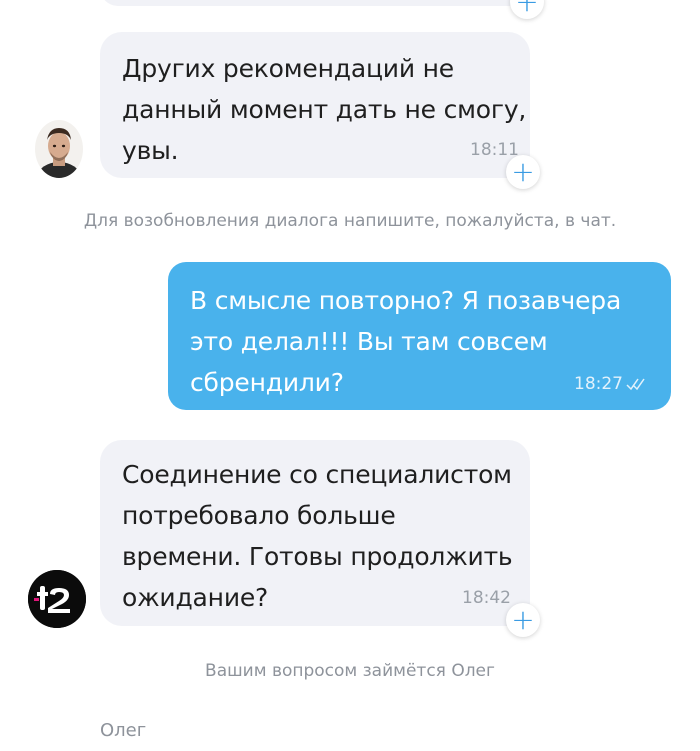 The image size is (700, 751). I want to click on message-time: 18:42, so click(486, 598).